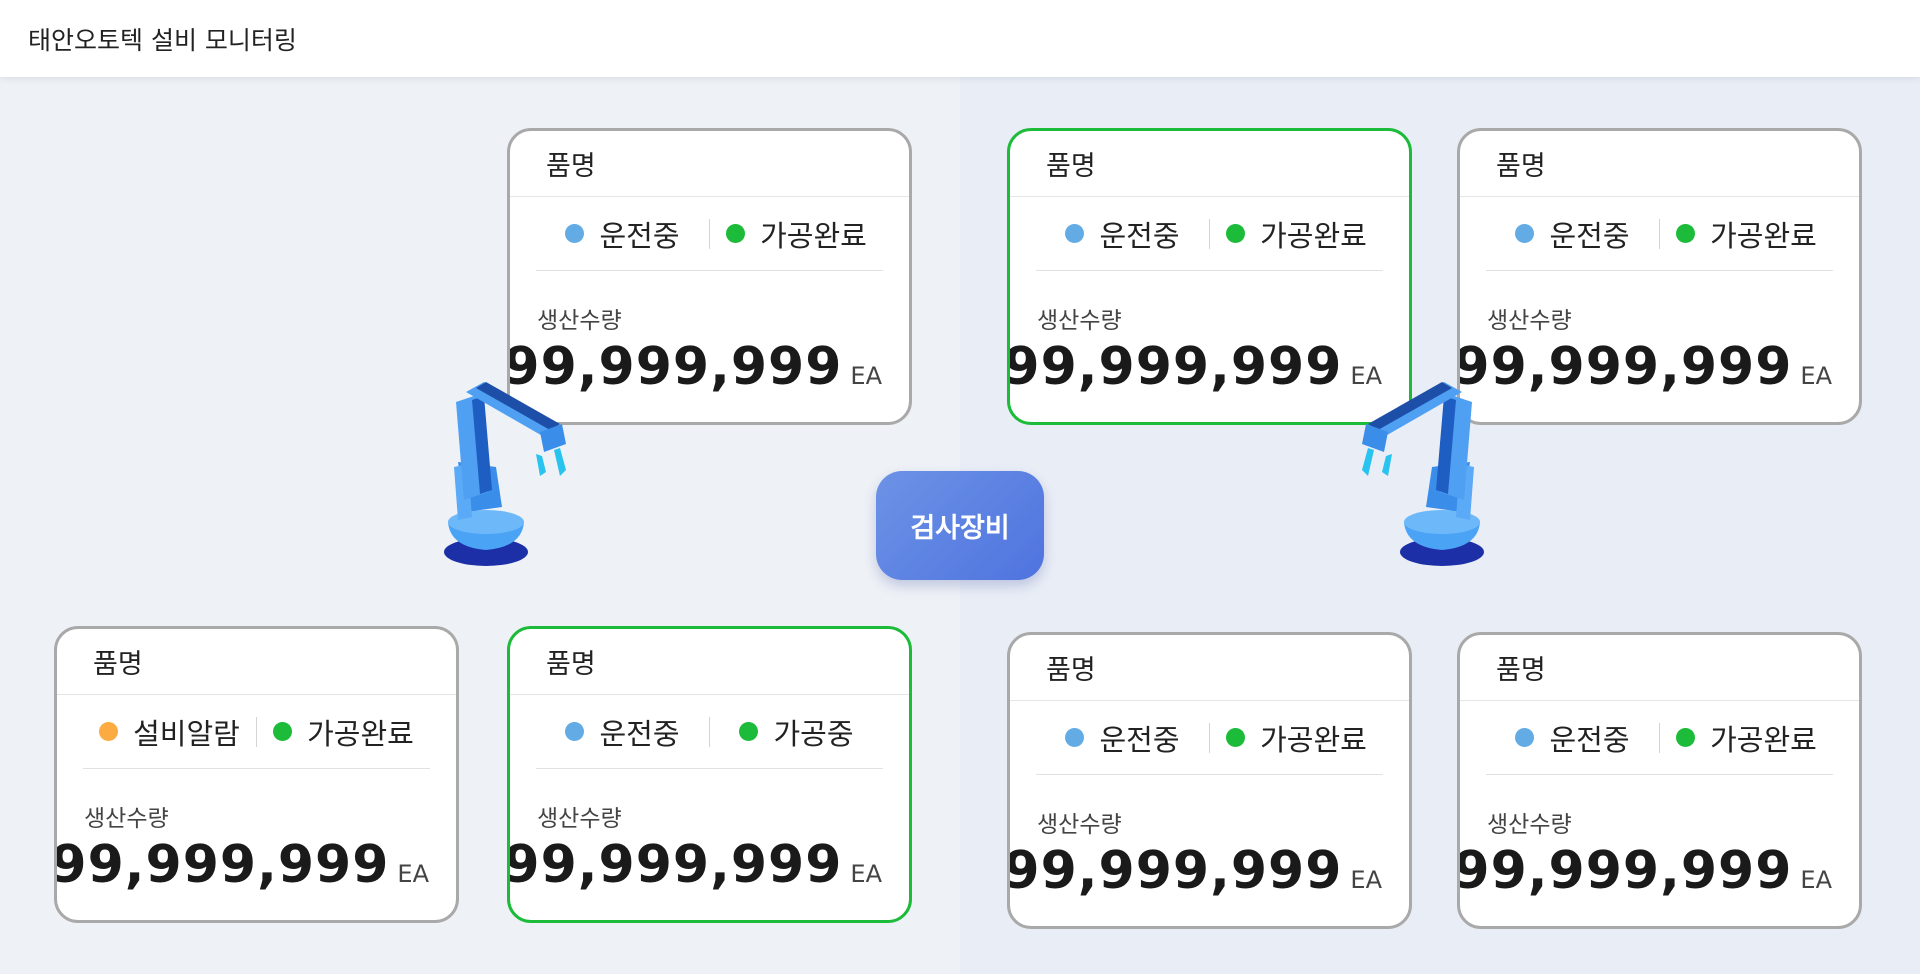  I want to click on app-header: 태안오토텍 설비 모니터링, so click(960, 38).